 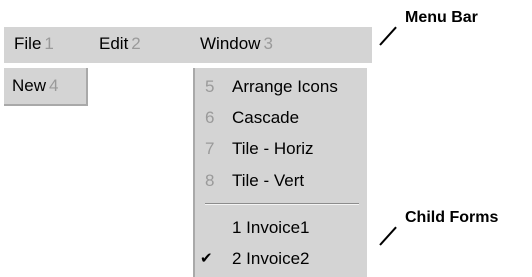 I want to click on menu-window-label: Window, so click(x=230, y=43).